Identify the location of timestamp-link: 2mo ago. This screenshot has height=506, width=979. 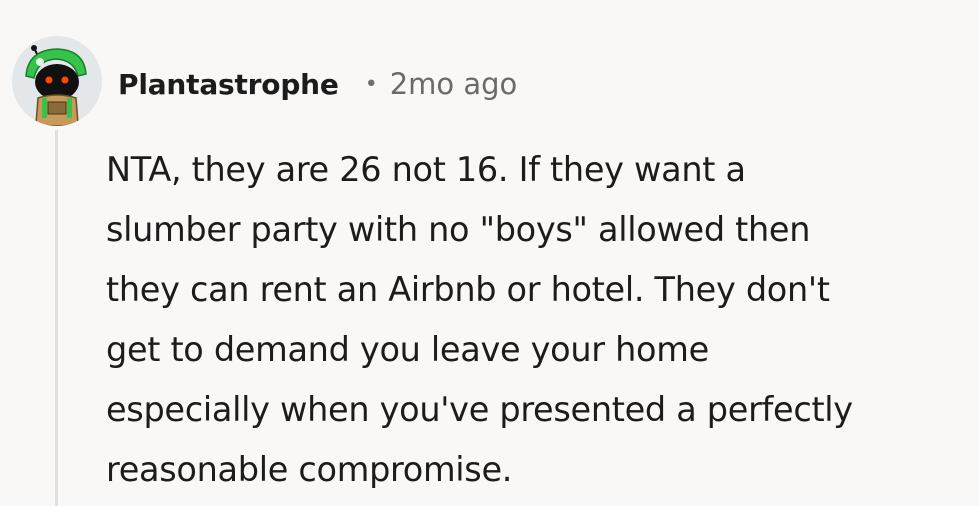
(454, 84).